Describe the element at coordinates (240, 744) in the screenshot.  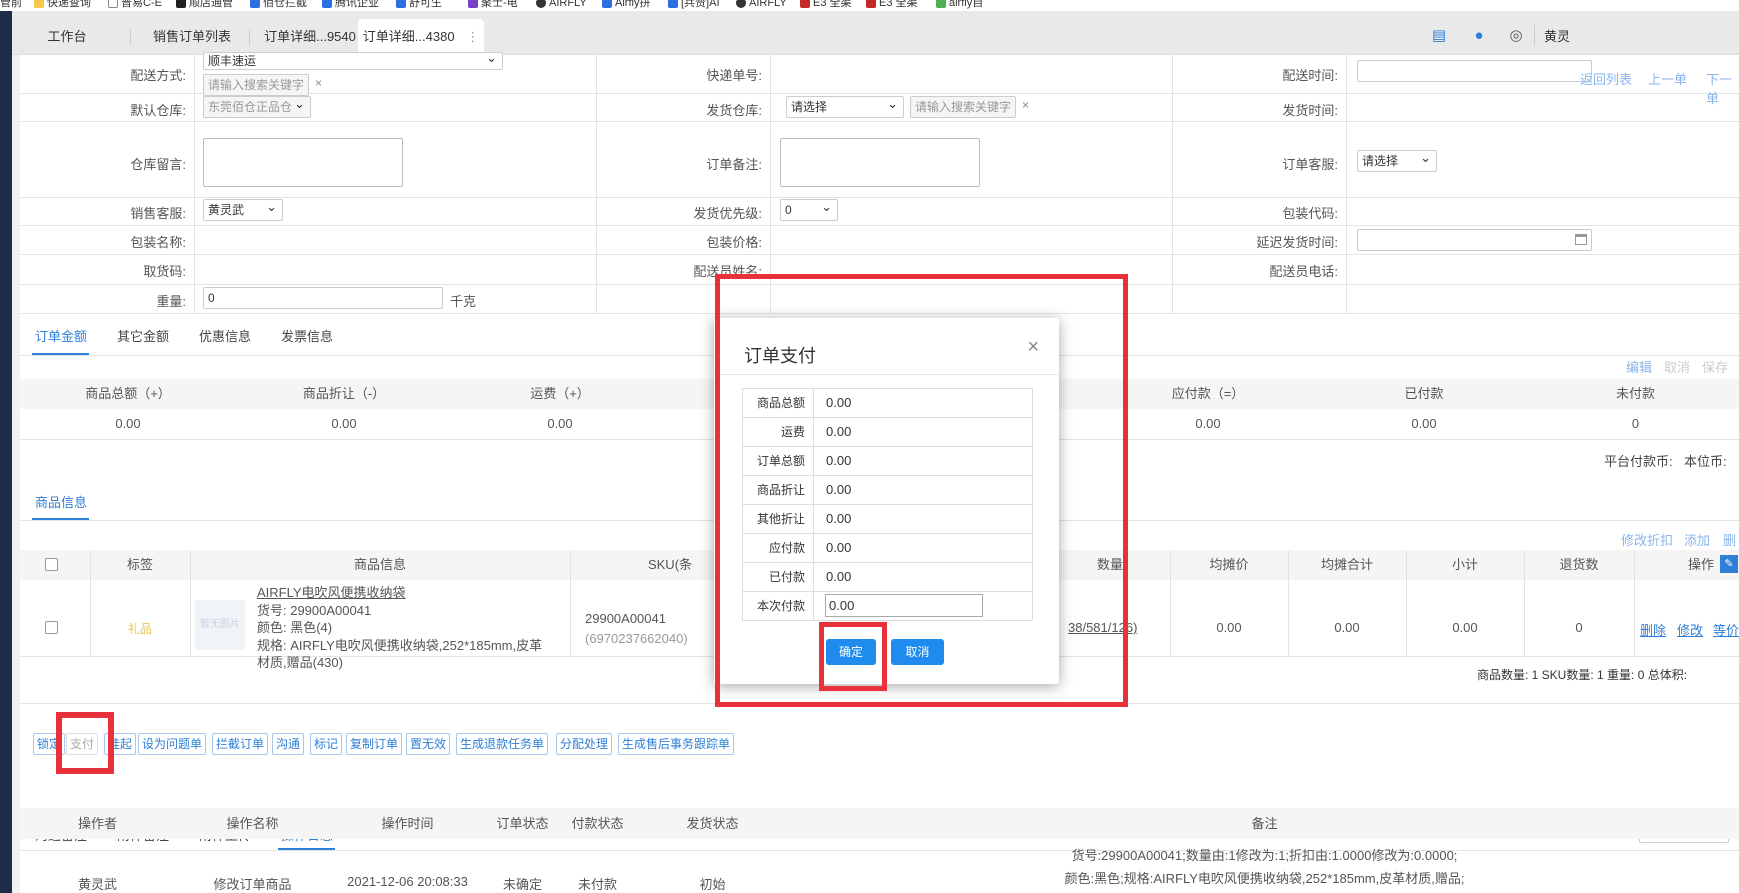
I see `intercept-order-button: 拦截订单` at that location.